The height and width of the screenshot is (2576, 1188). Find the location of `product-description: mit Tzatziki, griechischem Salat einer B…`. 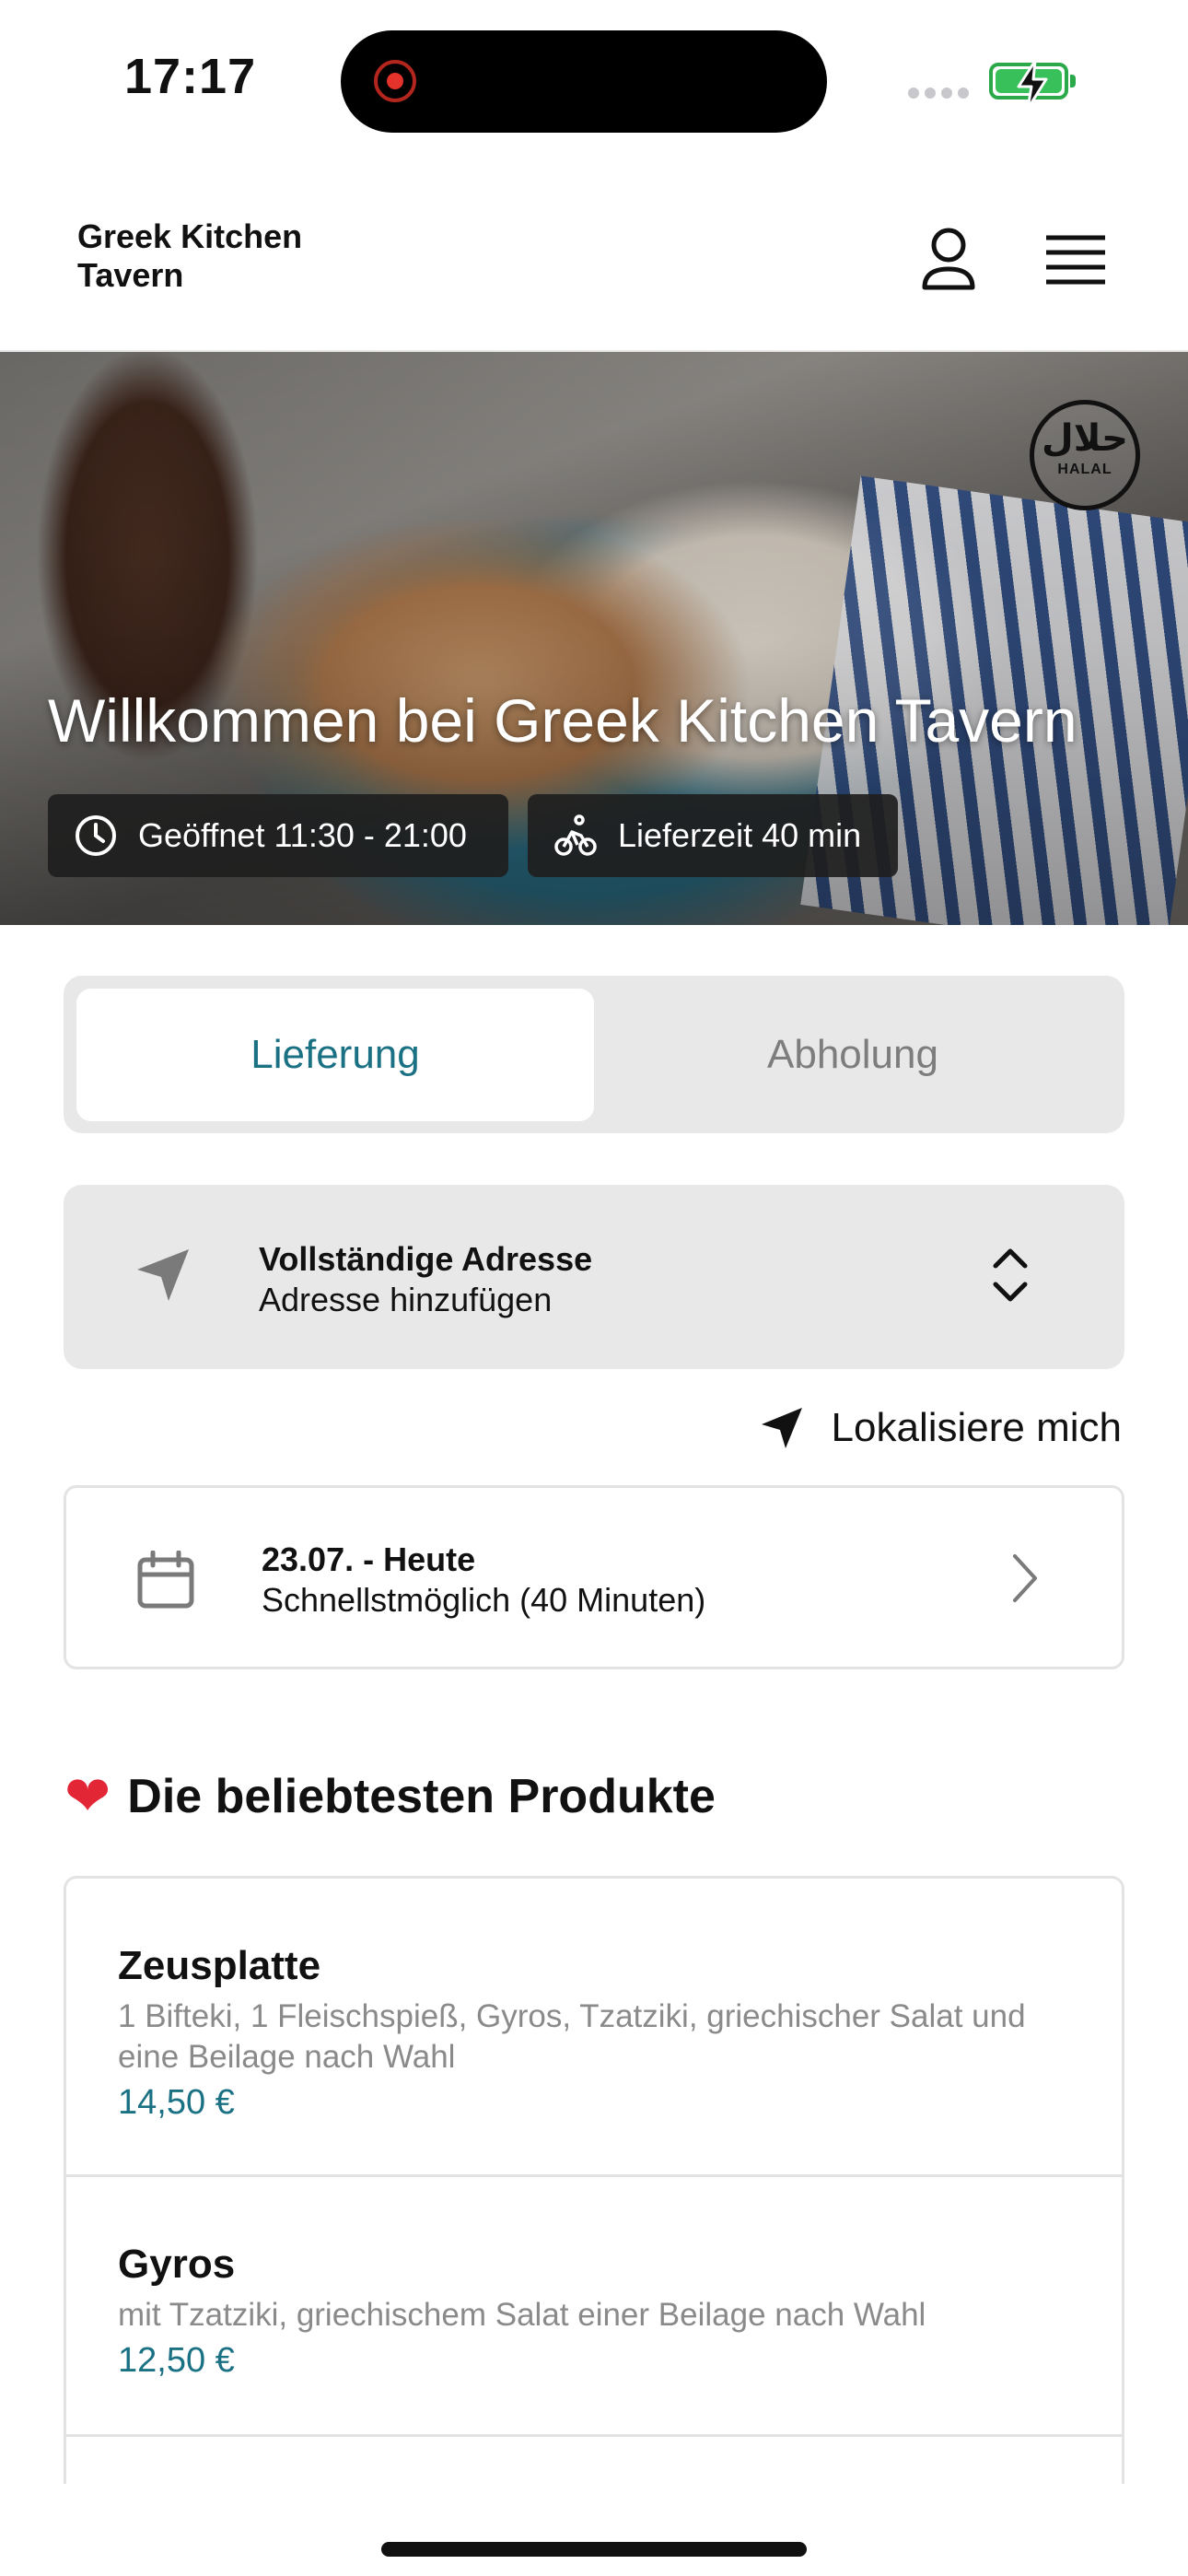

product-description: mit Tzatziki, griechischem Salat einer B… is located at coordinates (522, 2315).